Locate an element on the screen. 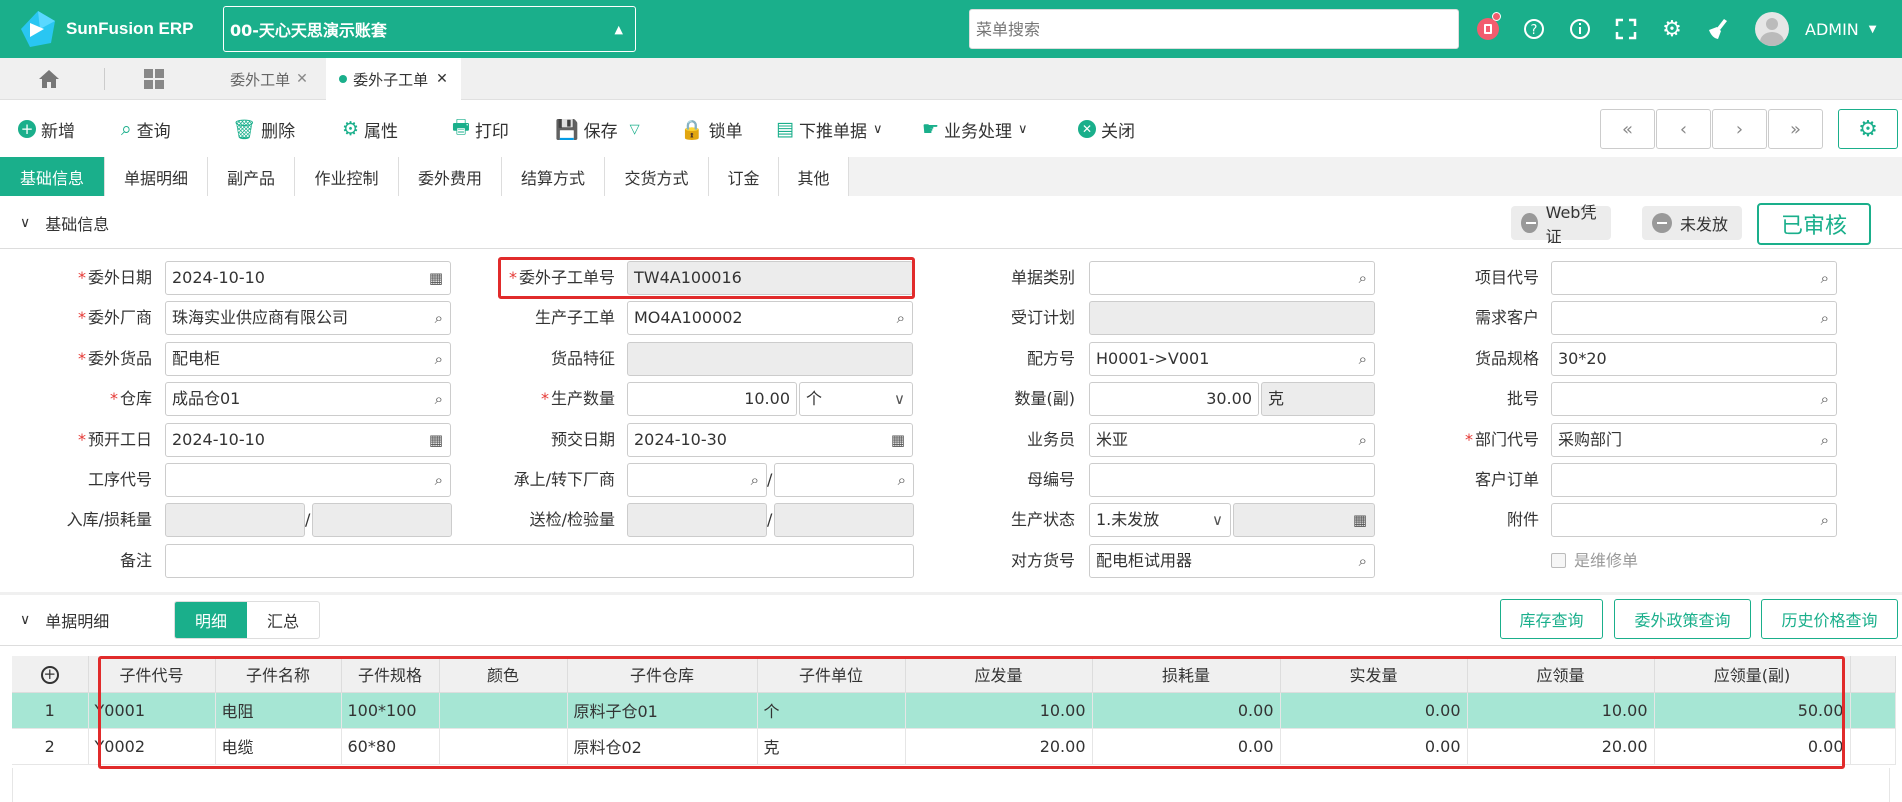 Image resolution: width=1902 pixels, height=802 pixels. cell-should-issue: 20.00 is located at coordinates (999, 746).